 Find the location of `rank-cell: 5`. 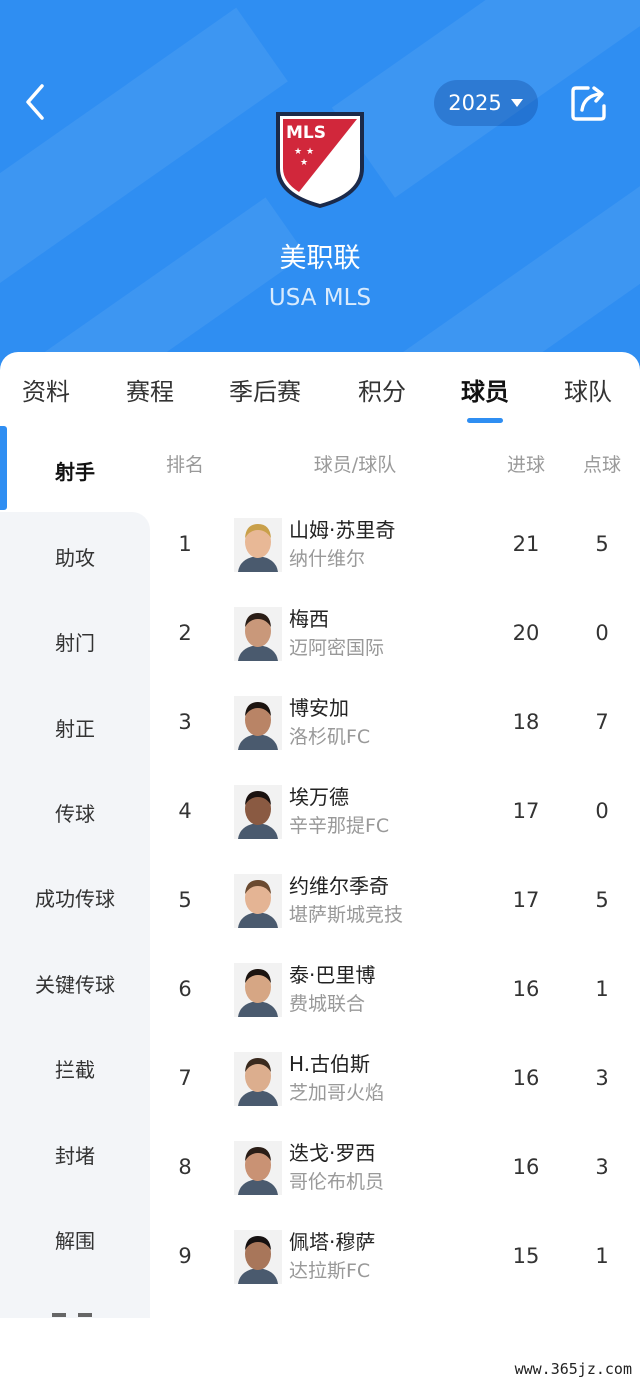

rank-cell: 5 is located at coordinates (185, 900).